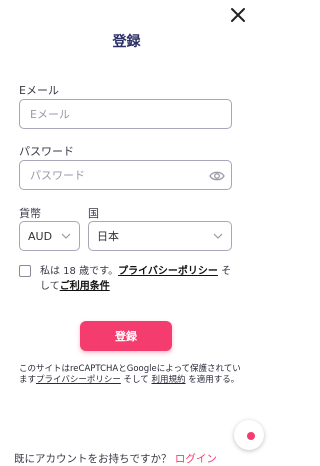  What do you see at coordinates (78, 380) in the screenshot?
I see `recaptcha-privacy-link: プライバシーポリシー` at bounding box center [78, 380].